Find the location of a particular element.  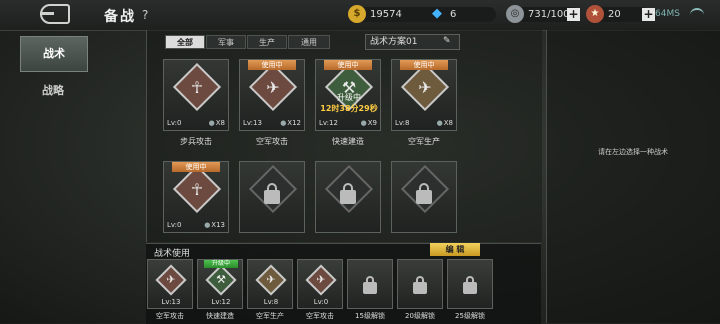

upgrade-label: 升级中 is located at coordinates (349, 97).